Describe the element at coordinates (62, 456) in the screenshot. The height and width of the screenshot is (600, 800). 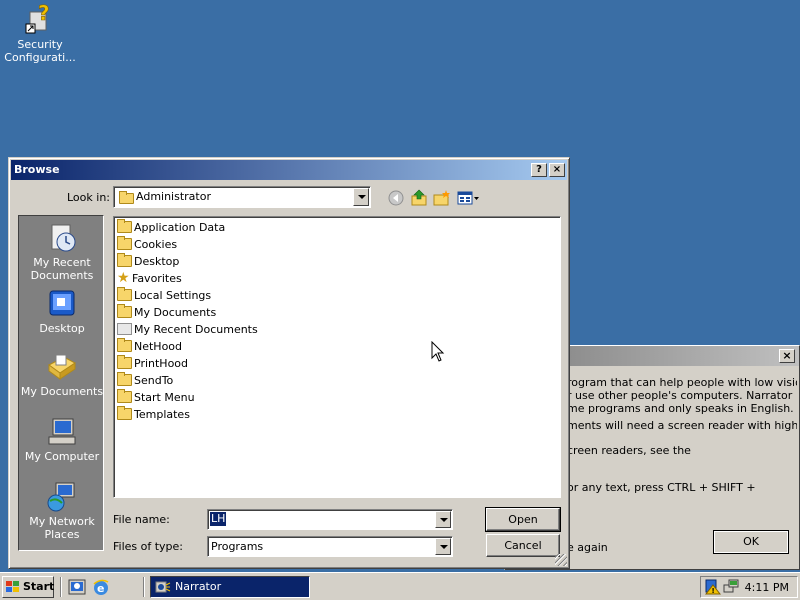
I see `place-label: My Computer` at that location.